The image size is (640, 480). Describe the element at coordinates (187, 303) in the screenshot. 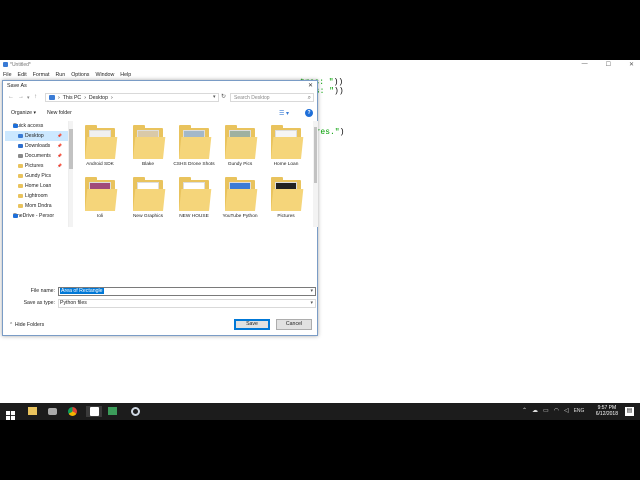

I see `save-type-select: Python files ▾` at that location.